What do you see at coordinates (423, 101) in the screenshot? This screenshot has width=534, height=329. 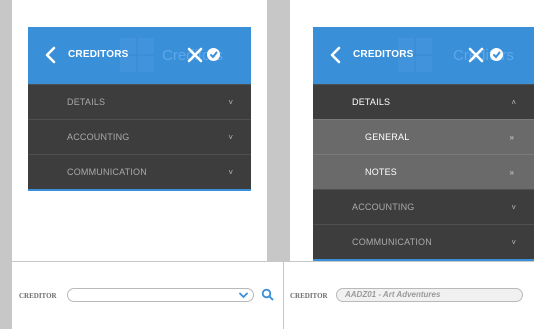 I see `menu-item-details: DETAILS ˄` at bounding box center [423, 101].